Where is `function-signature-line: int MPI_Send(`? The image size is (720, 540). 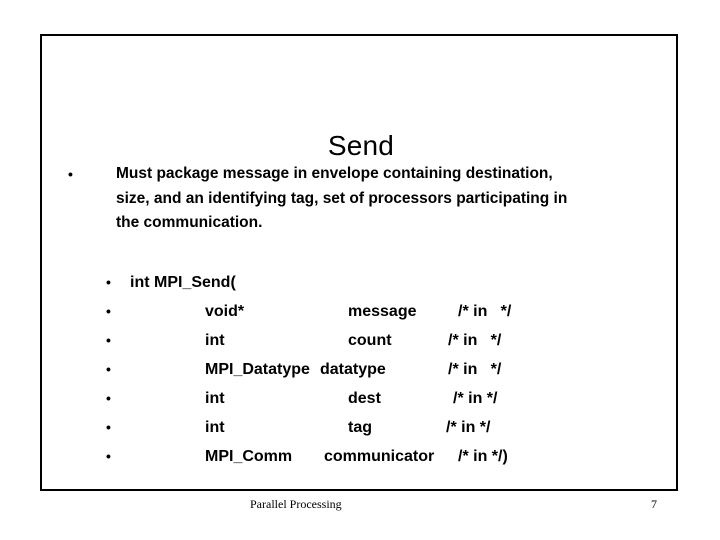
function-signature-line: int MPI_Send( is located at coordinates (183, 282).